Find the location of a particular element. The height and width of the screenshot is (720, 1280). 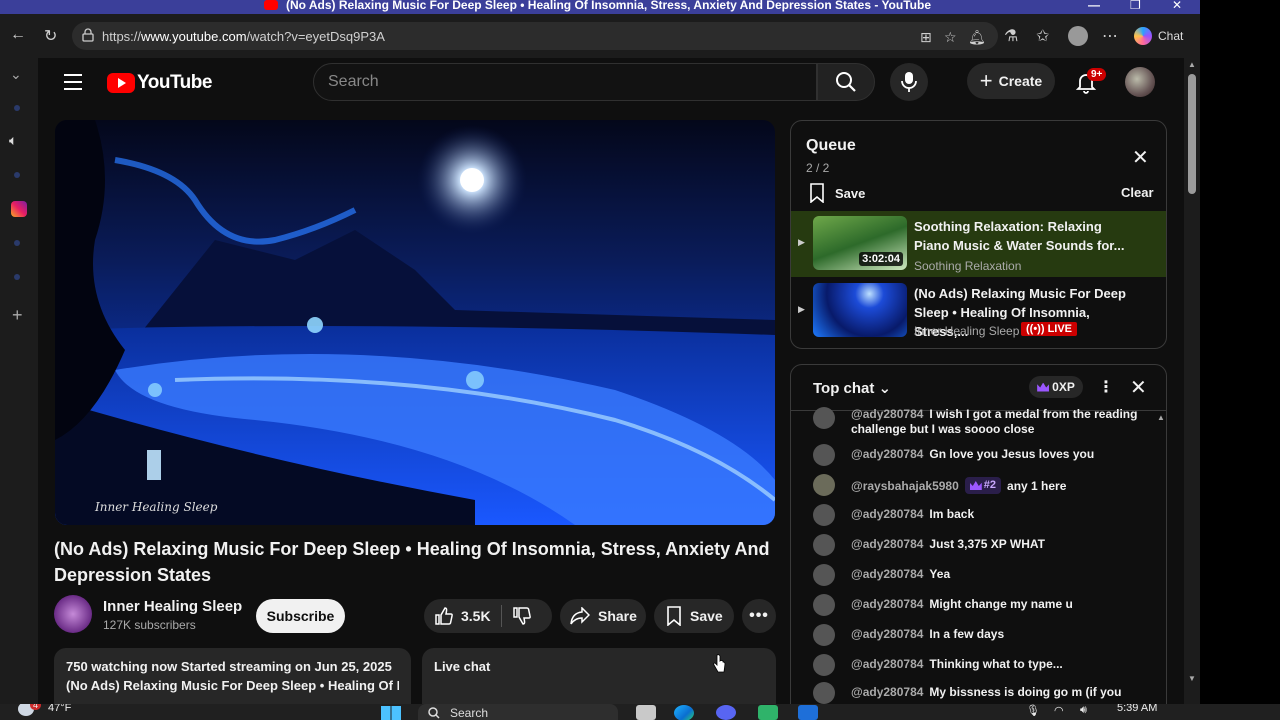

microphone-tray-icon: 🎙︎ is located at coordinates (1033, 710).